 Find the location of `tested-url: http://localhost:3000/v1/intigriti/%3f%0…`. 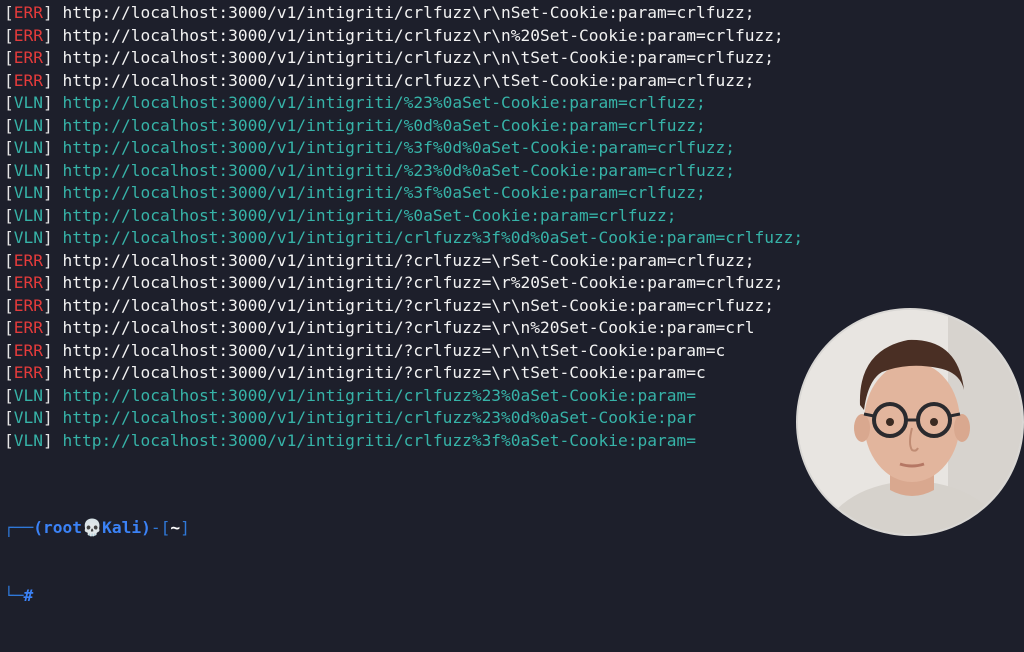

tested-url: http://localhost:3000/v1/intigriti/%3f%0… is located at coordinates (398, 147).